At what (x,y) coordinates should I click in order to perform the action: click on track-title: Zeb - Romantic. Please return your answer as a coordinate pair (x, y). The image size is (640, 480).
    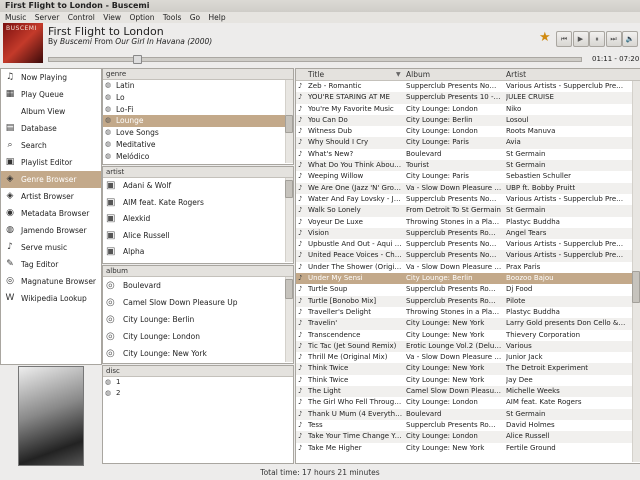
    Looking at the image, I should click on (335, 86).